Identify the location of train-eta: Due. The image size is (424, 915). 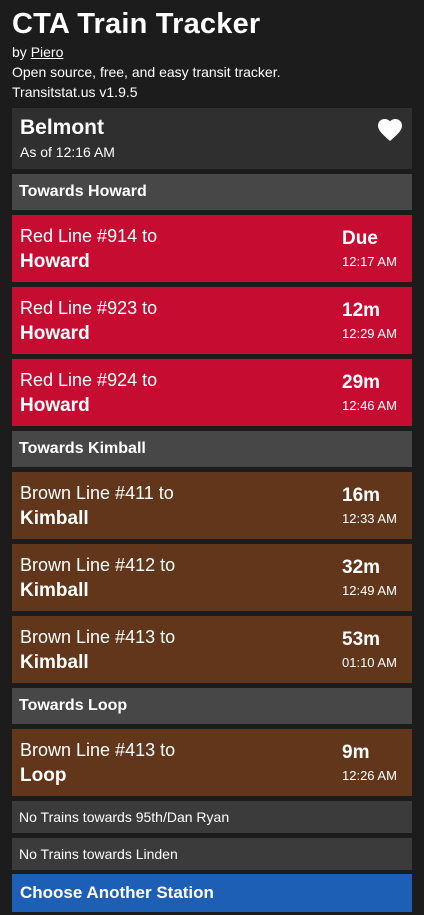
(360, 238).